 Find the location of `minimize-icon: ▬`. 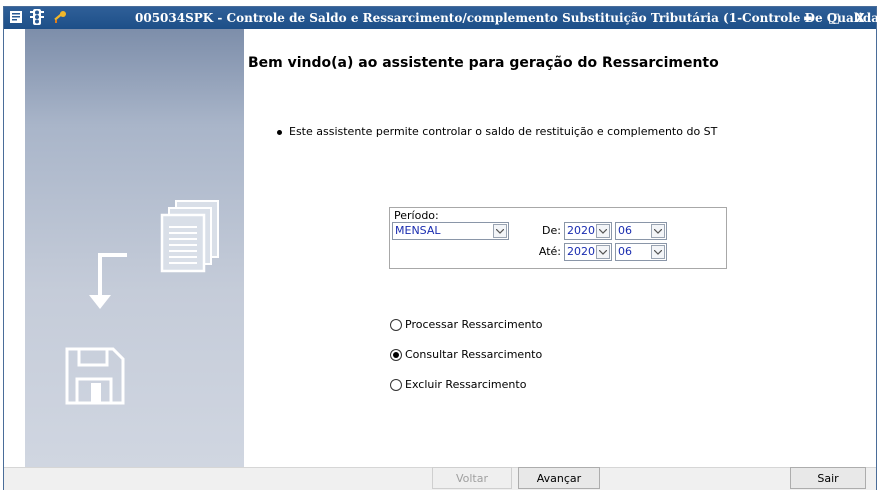

minimize-icon: ▬ is located at coordinates (808, 18).